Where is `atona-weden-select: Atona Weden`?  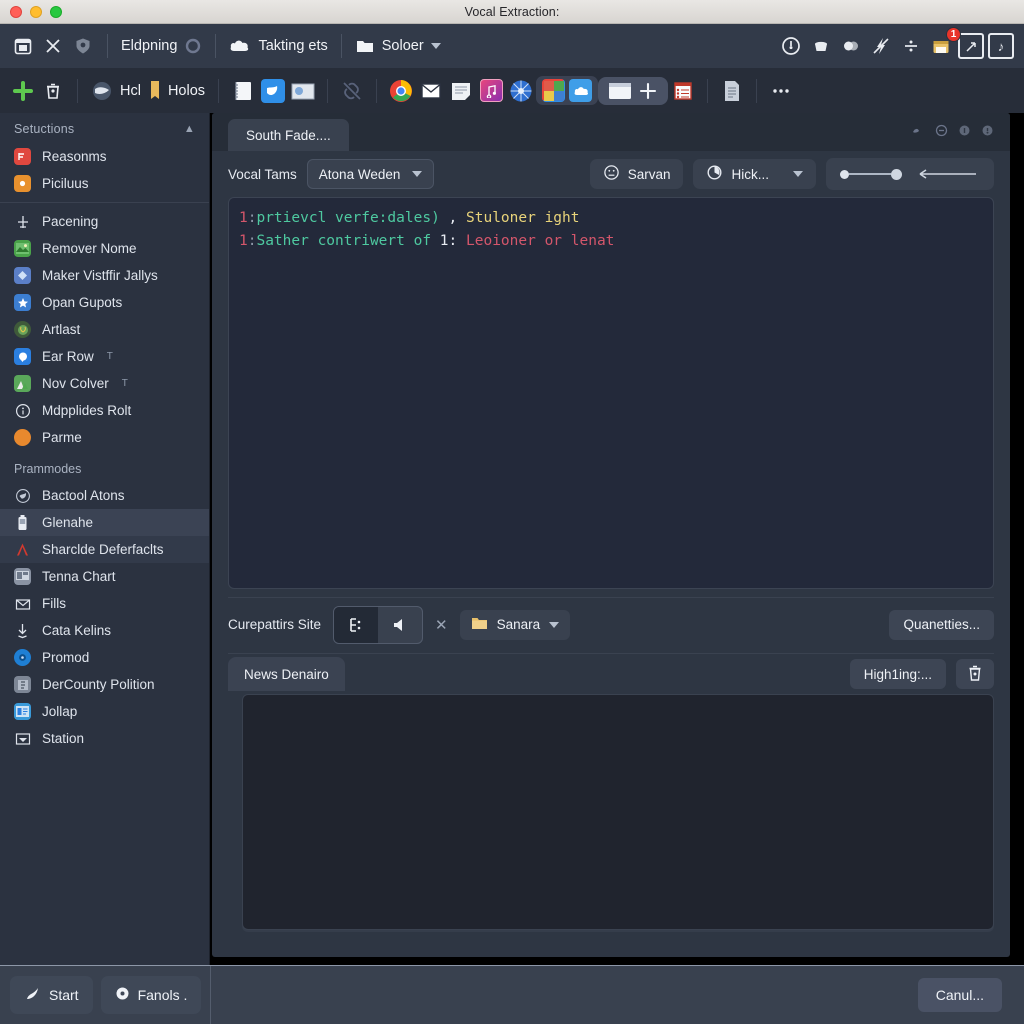
atona-weden-select: Atona Weden is located at coordinates (370, 174).